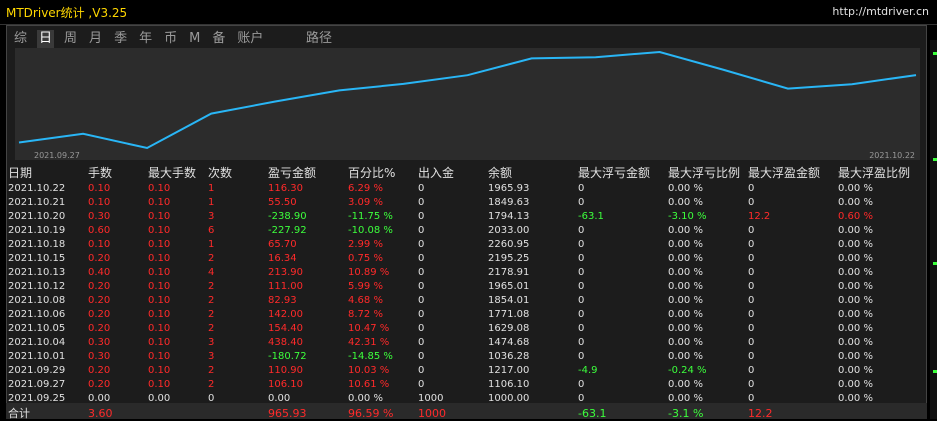 The height and width of the screenshot is (421, 937). Describe the element at coordinates (48, 384) in the screenshot. I see `table-cell: 2021.09.27` at that location.